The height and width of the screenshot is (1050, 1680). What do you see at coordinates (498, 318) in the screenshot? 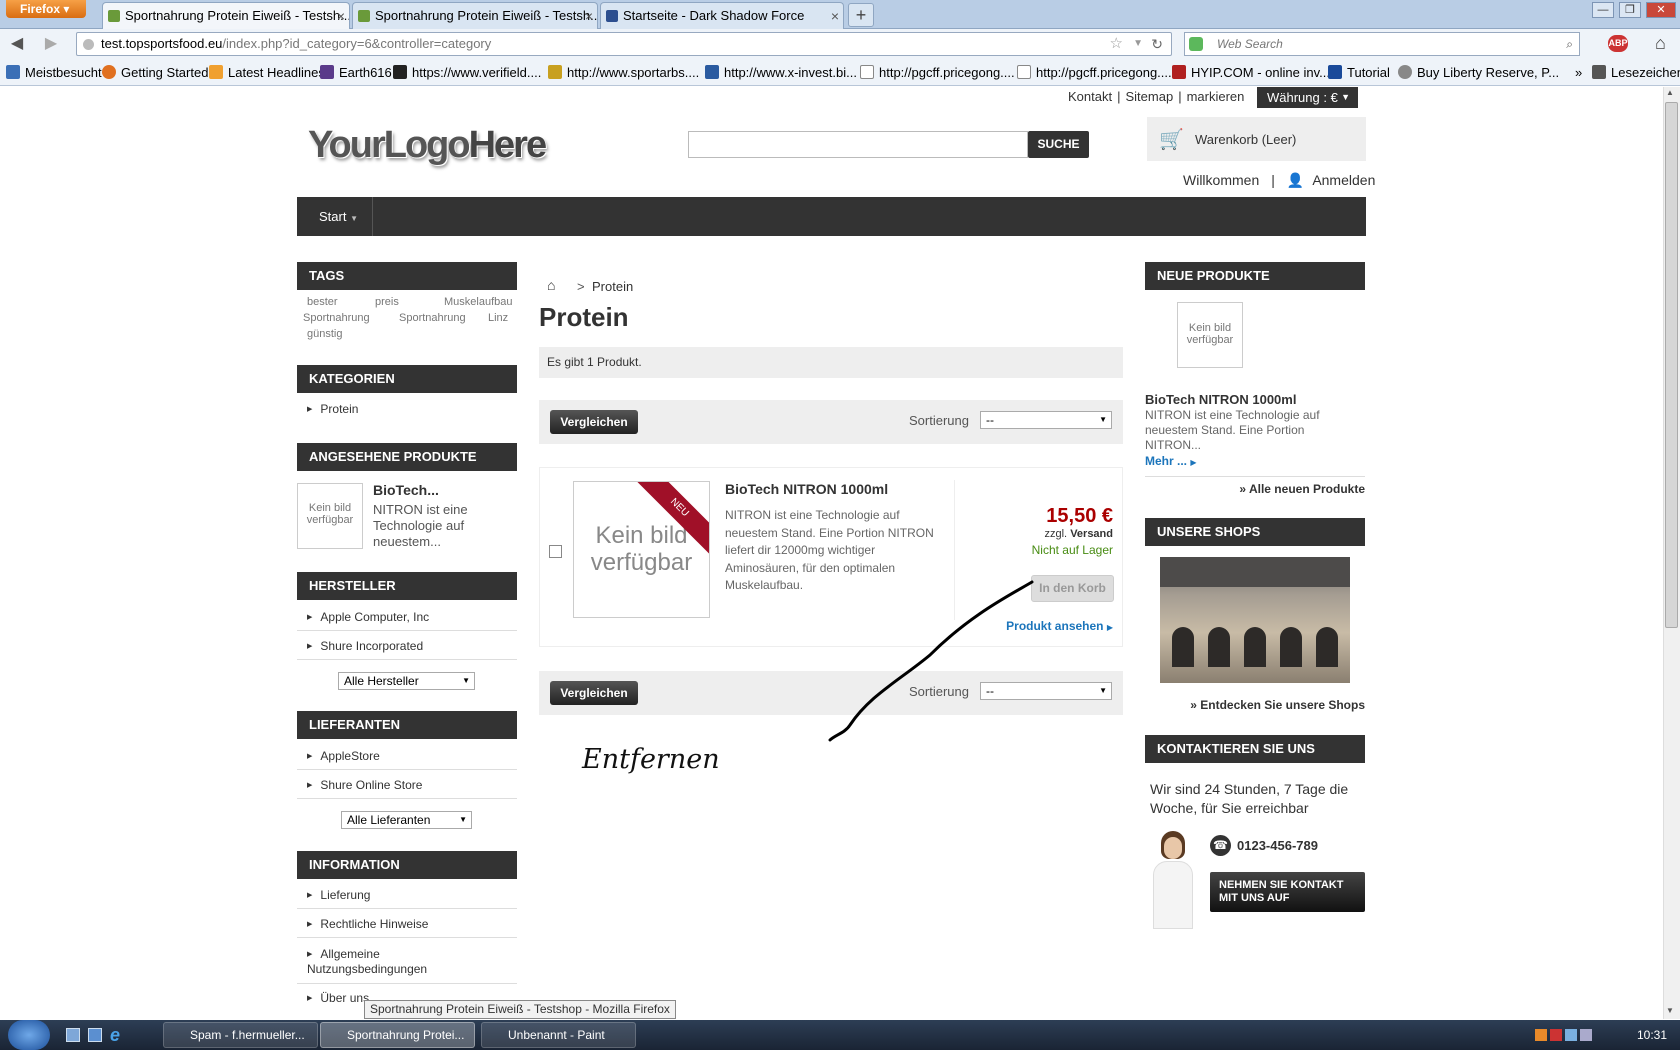
I see `tag-link: Linz` at bounding box center [498, 318].